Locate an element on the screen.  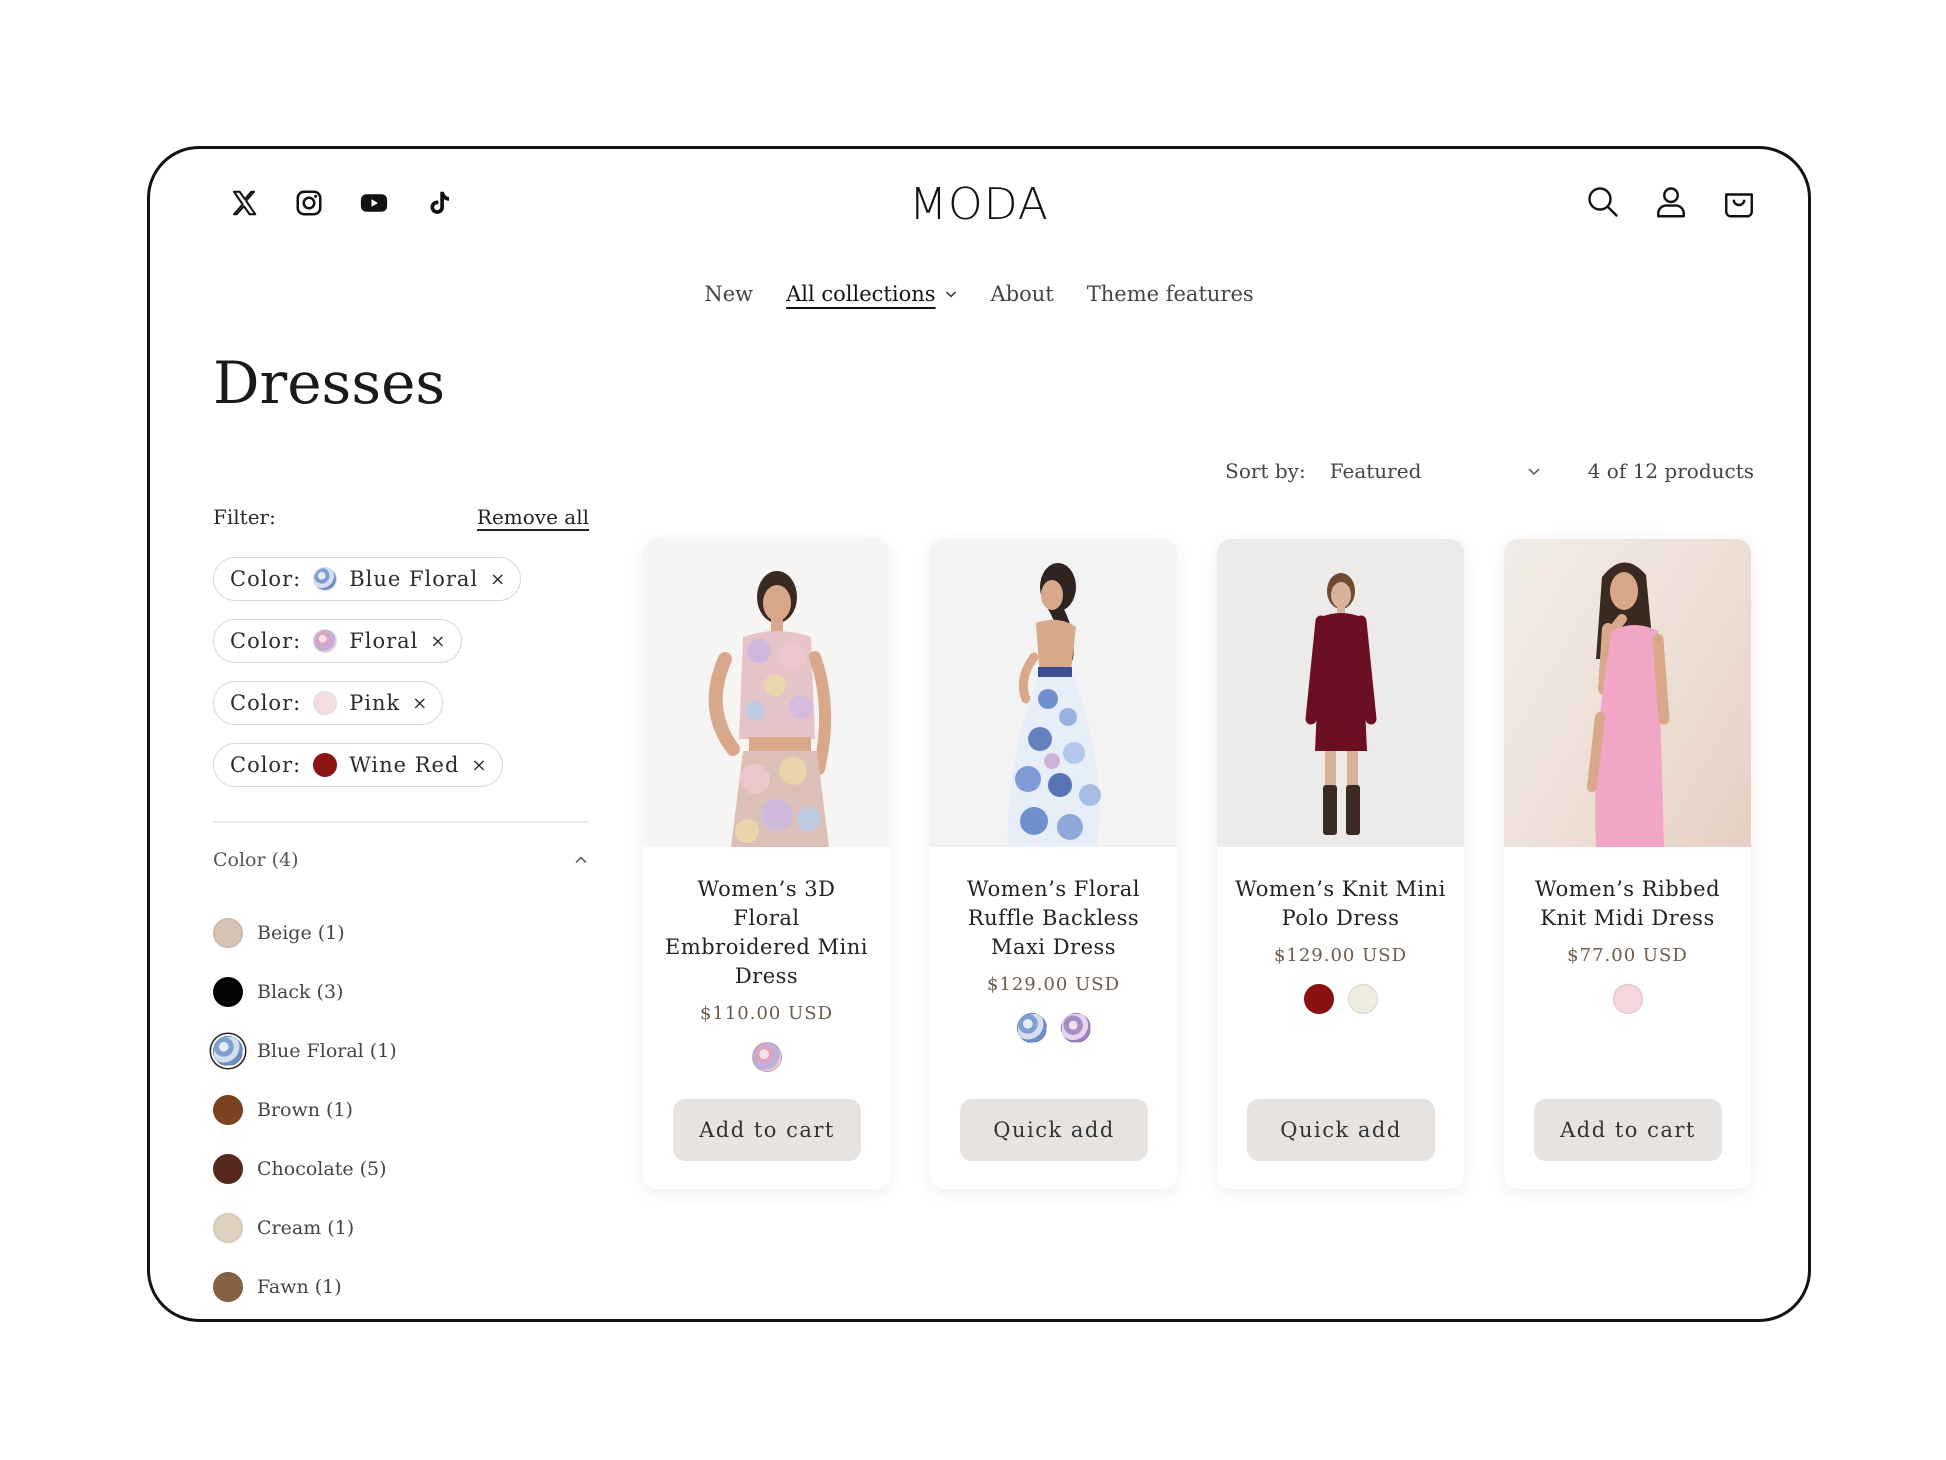
color-option-label: Brown (1) is located at coordinates (305, 1110).